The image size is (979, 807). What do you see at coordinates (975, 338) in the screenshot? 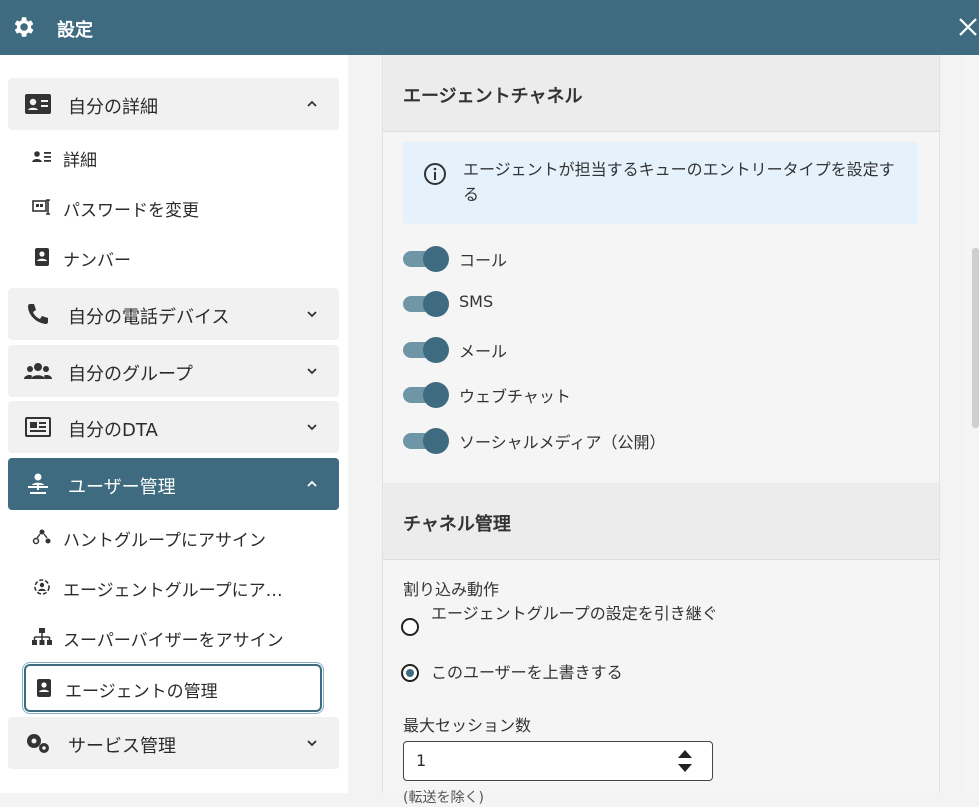
I see `scrollbar-thumb` at bounding box center [975, 338].